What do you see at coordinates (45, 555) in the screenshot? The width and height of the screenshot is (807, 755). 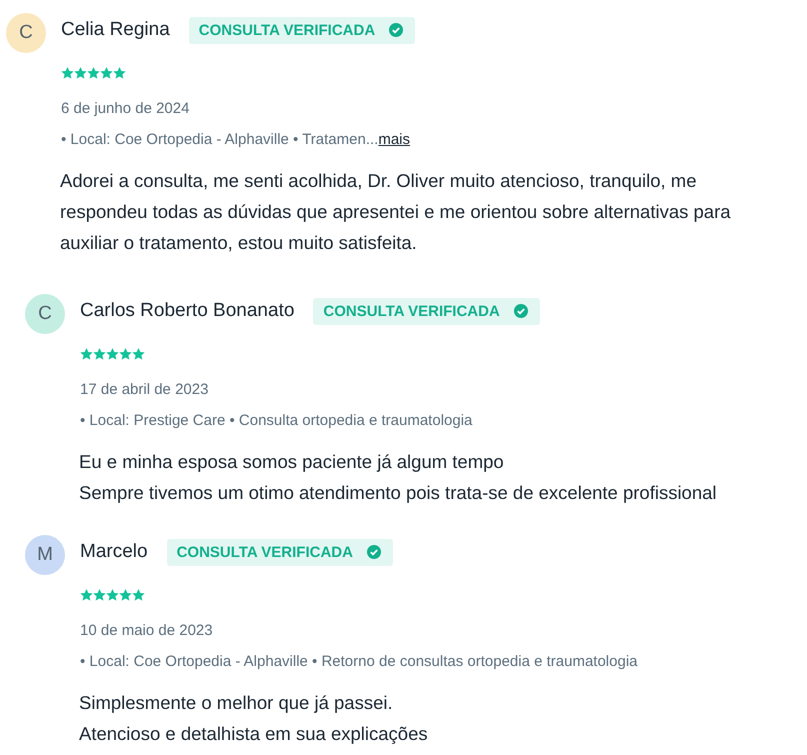 I see `avatar: M` at bounding box center [45, 555].